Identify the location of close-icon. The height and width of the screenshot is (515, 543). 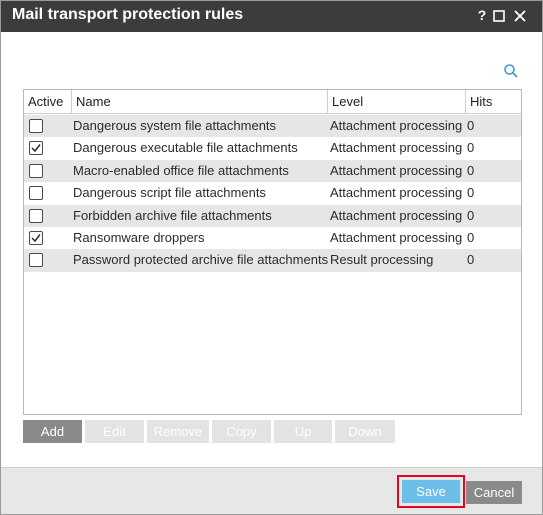
(521, 16).